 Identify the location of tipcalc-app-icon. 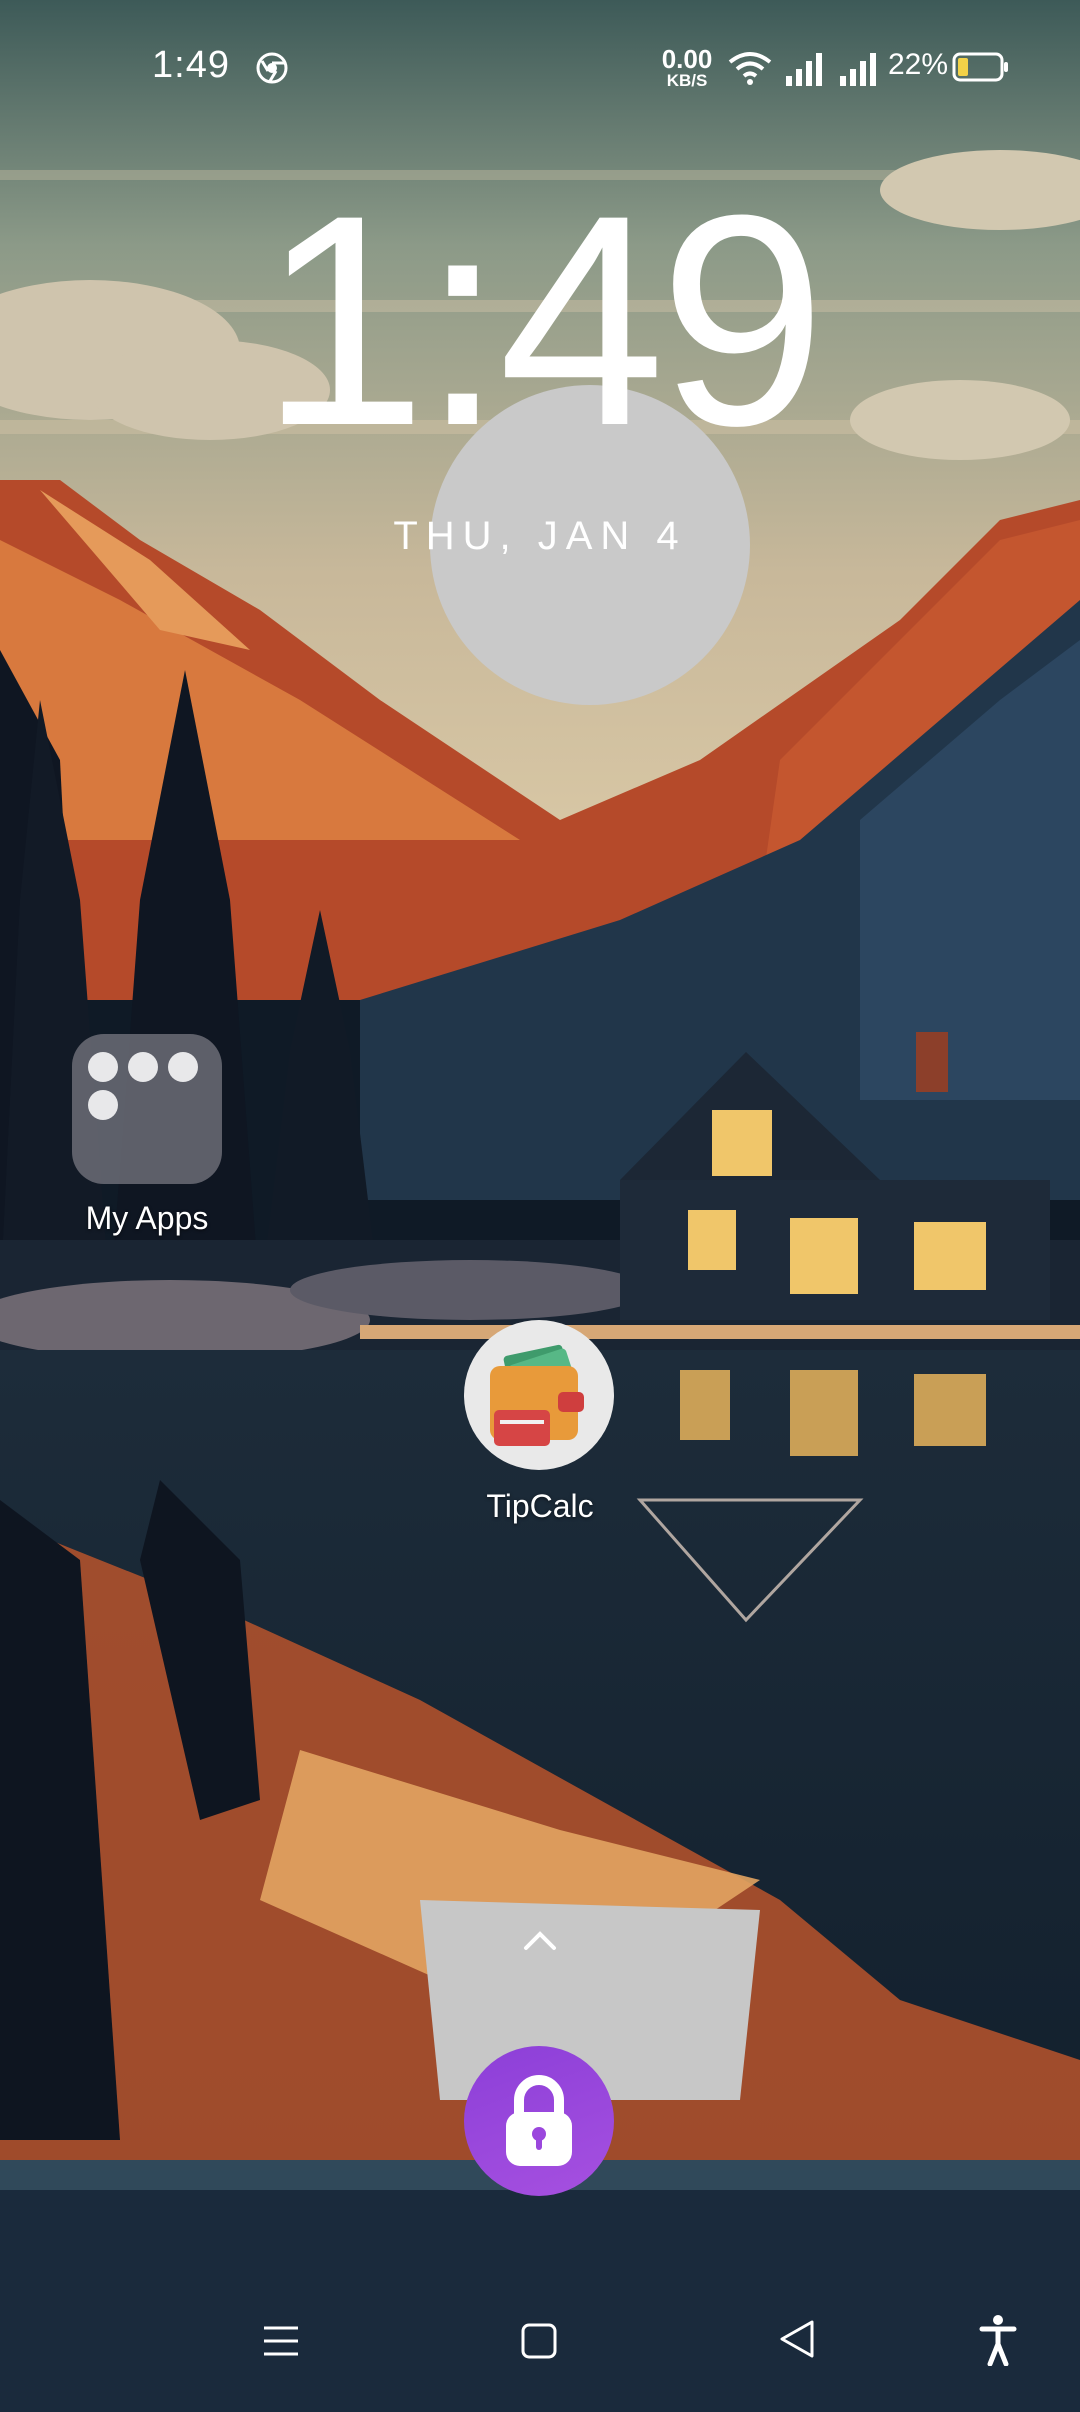
(539, 1395).